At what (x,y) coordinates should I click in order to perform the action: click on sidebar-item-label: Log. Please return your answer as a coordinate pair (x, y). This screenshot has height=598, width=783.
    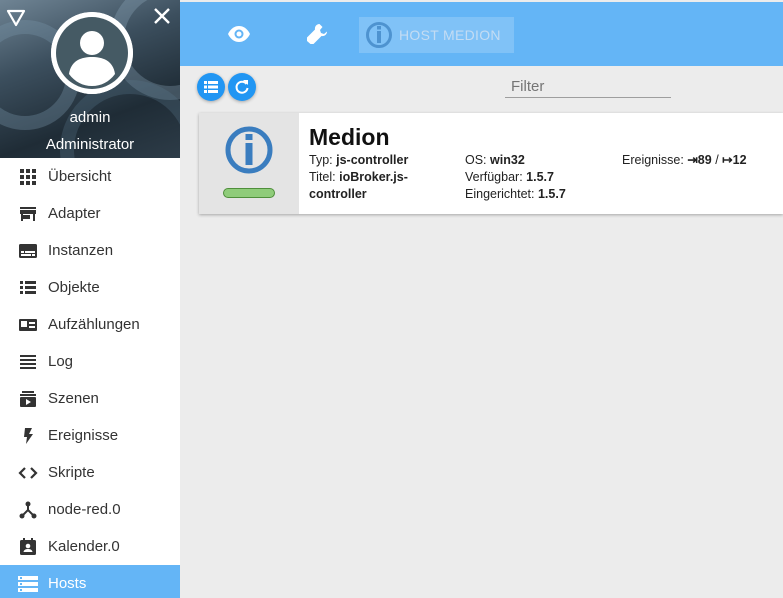
    Looking at the image, I should click on (61, 361).